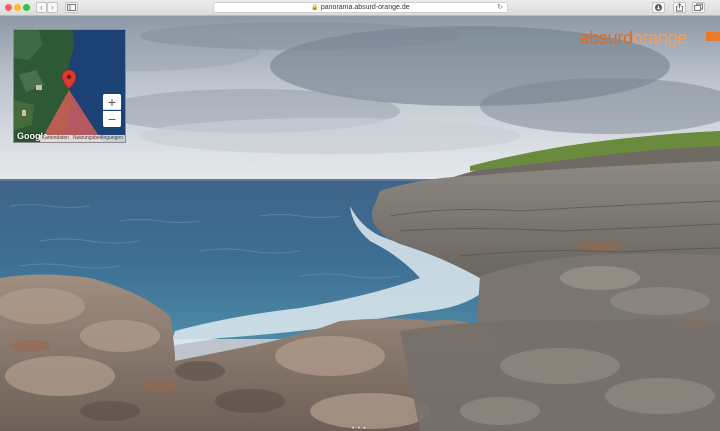 The height and width of the screenshot is (431, 720). Describe the element at coordinates (55, 138) in the screenshot. I see `map-data-link: Kartendaten` at that location.